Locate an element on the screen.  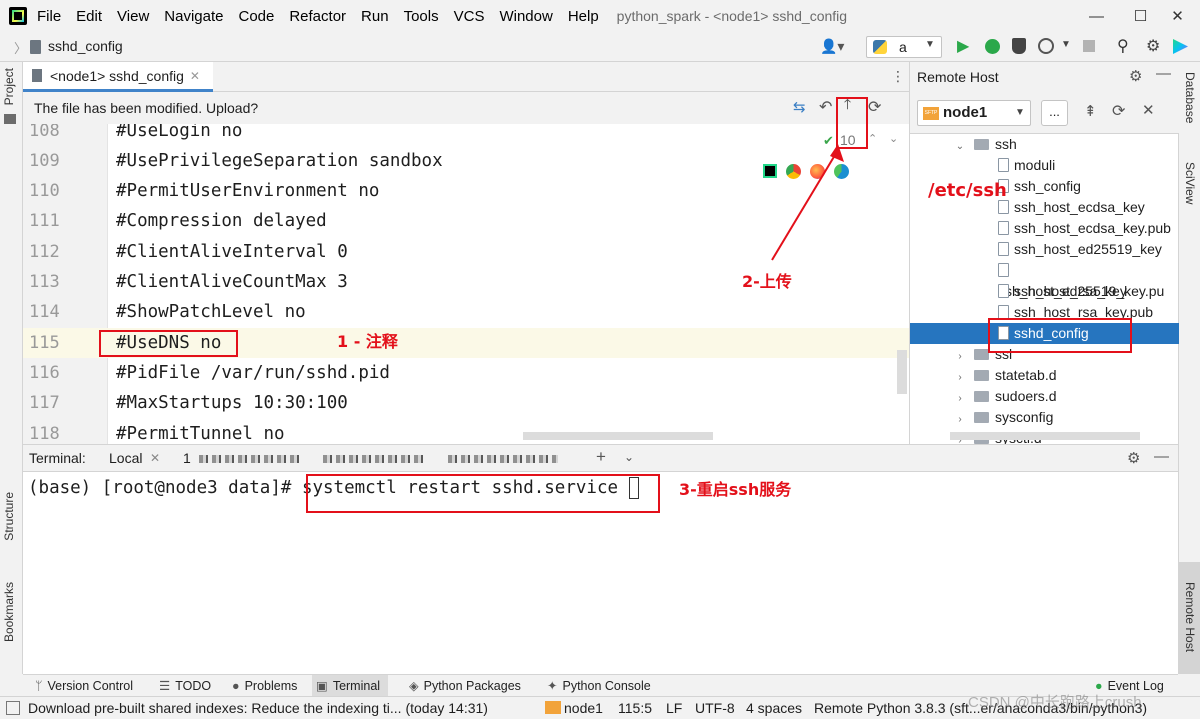
menu-run: Run is located at coordinates (375, 16).